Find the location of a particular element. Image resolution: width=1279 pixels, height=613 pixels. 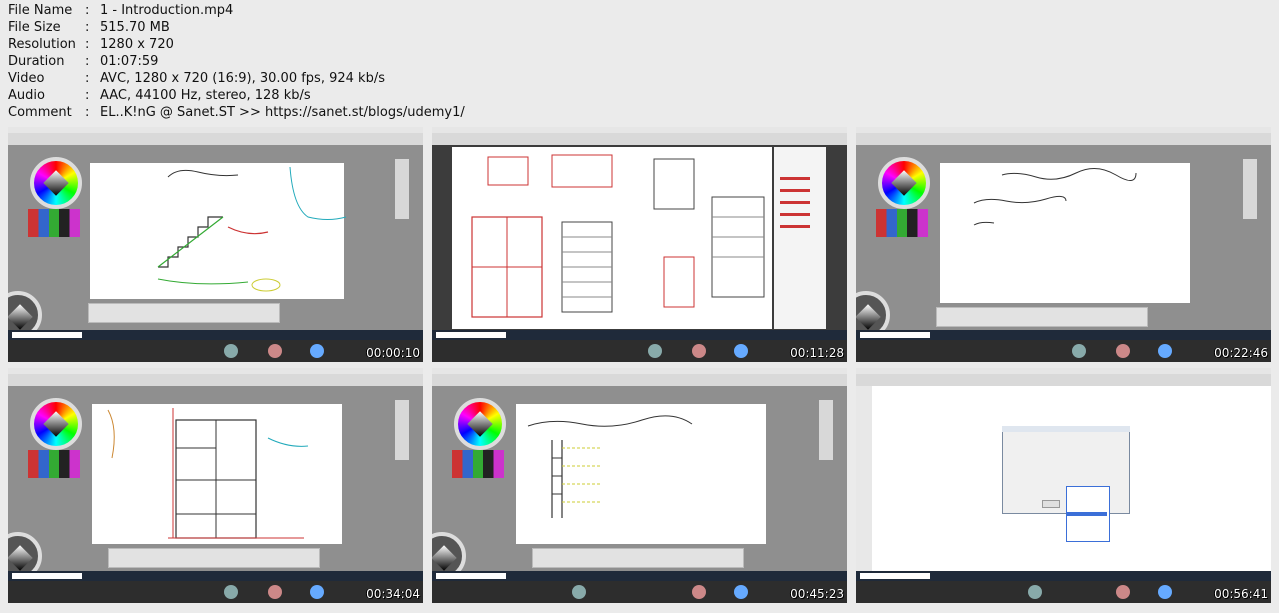

thumbnail-frame: 00:00:10 is located at coordinates (215, 244).